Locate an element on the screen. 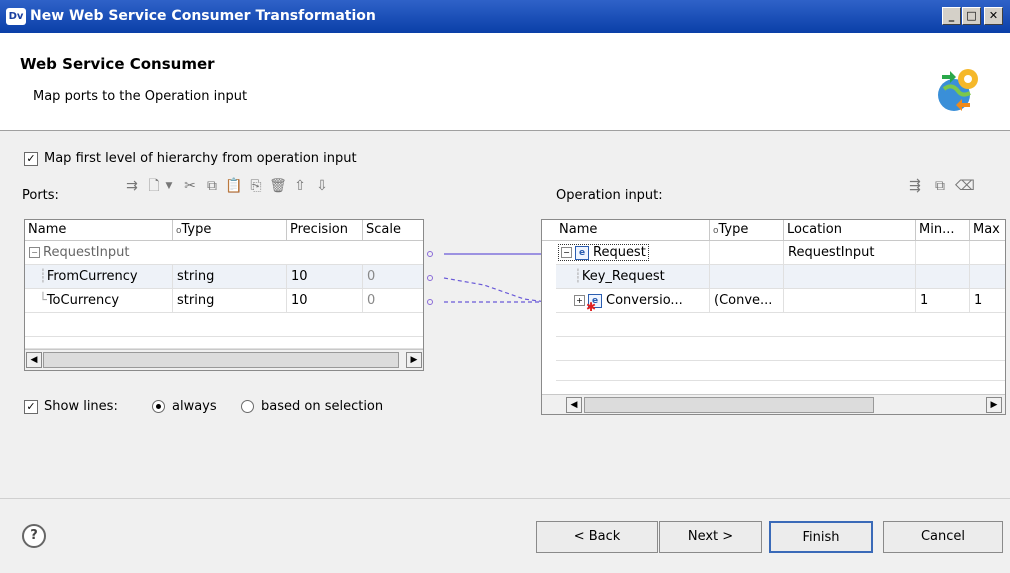  column-header-scale: Scale is located at coordinates (393, 230).